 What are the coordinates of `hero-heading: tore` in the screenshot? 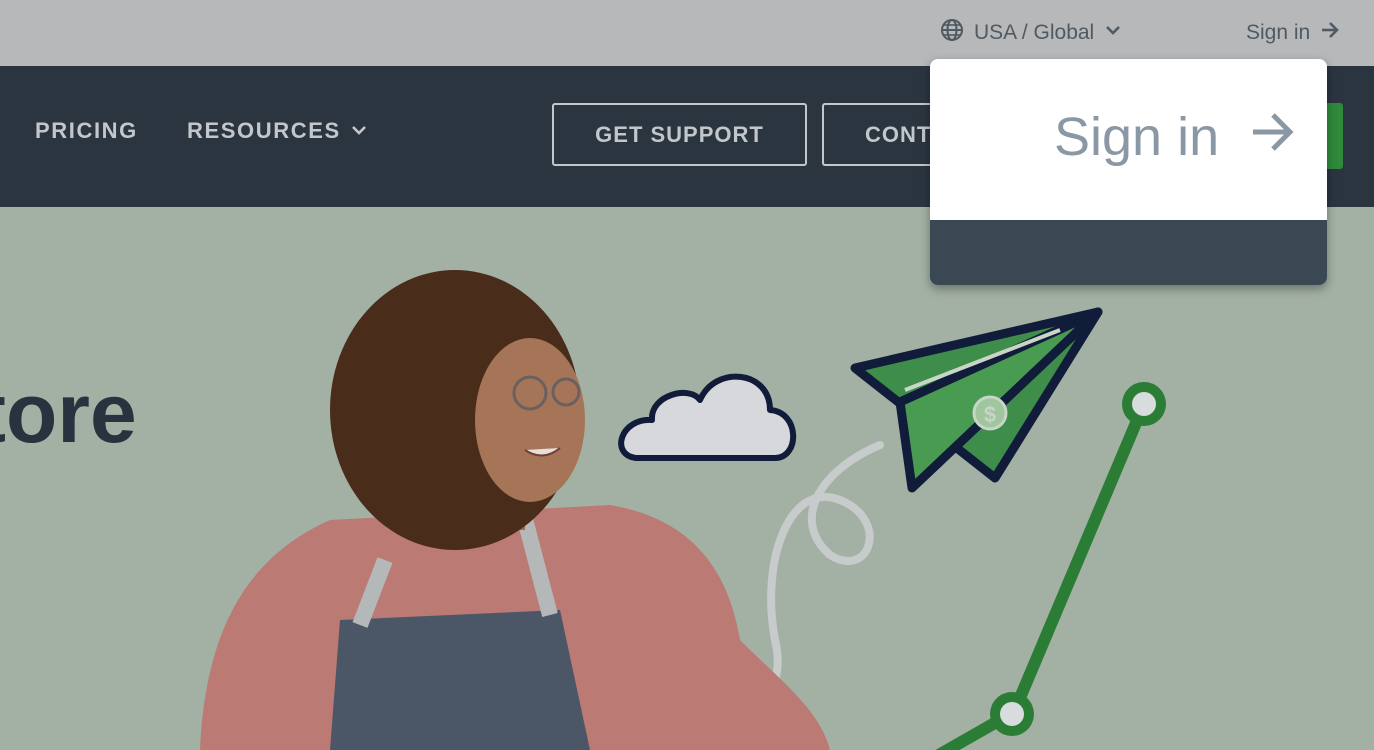 It's located at (68, 413).